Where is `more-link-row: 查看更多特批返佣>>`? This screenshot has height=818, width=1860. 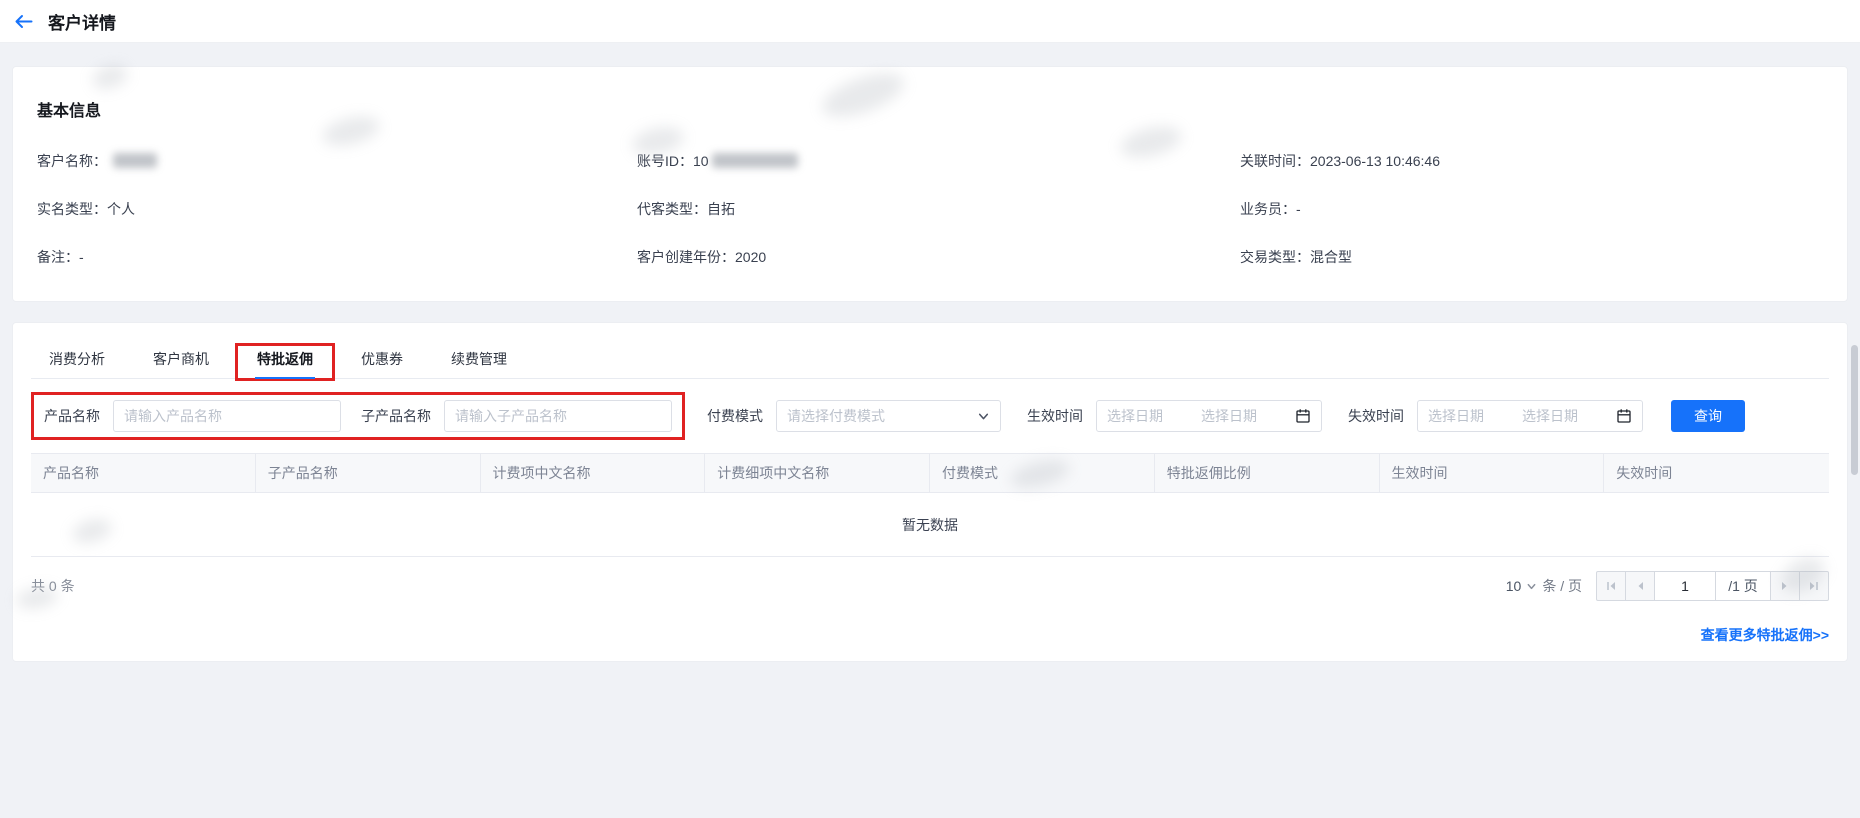
more-link-row: 查看更多特批返佣>> is located at coordinates (930, 635).